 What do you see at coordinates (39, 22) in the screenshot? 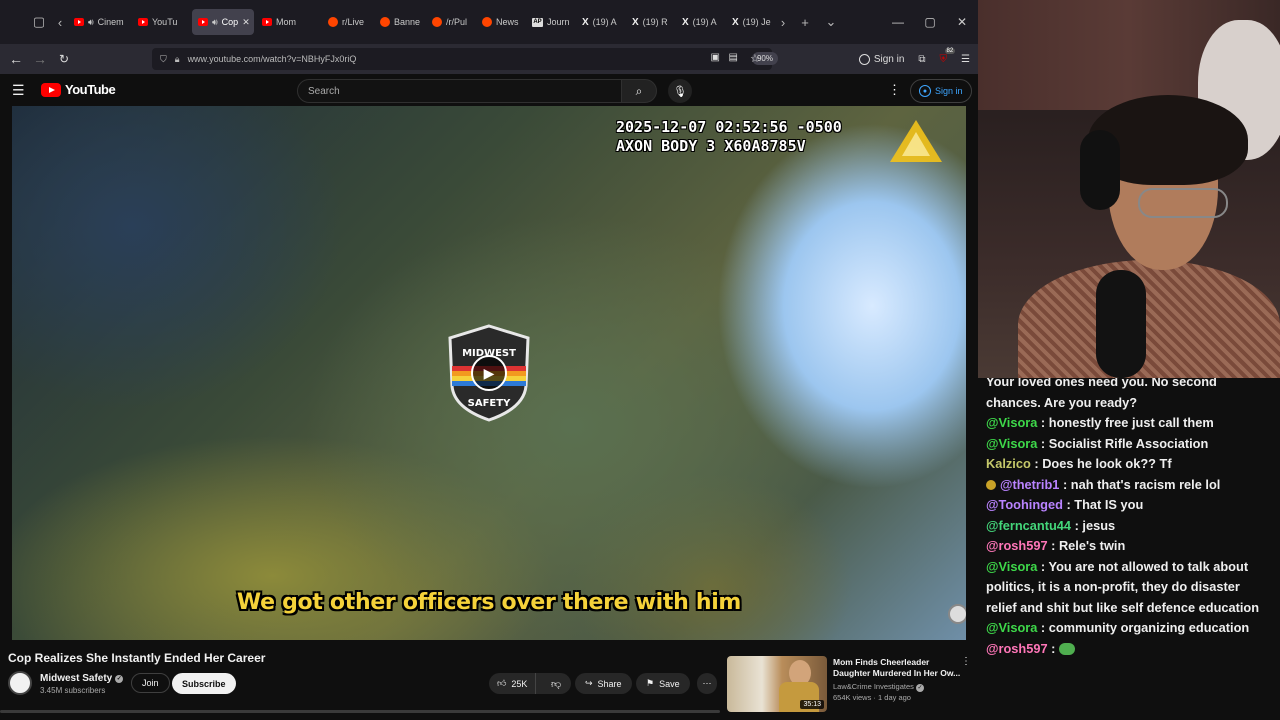
I see `tab-list-icon: ▢` at bounding box center [39, 22].